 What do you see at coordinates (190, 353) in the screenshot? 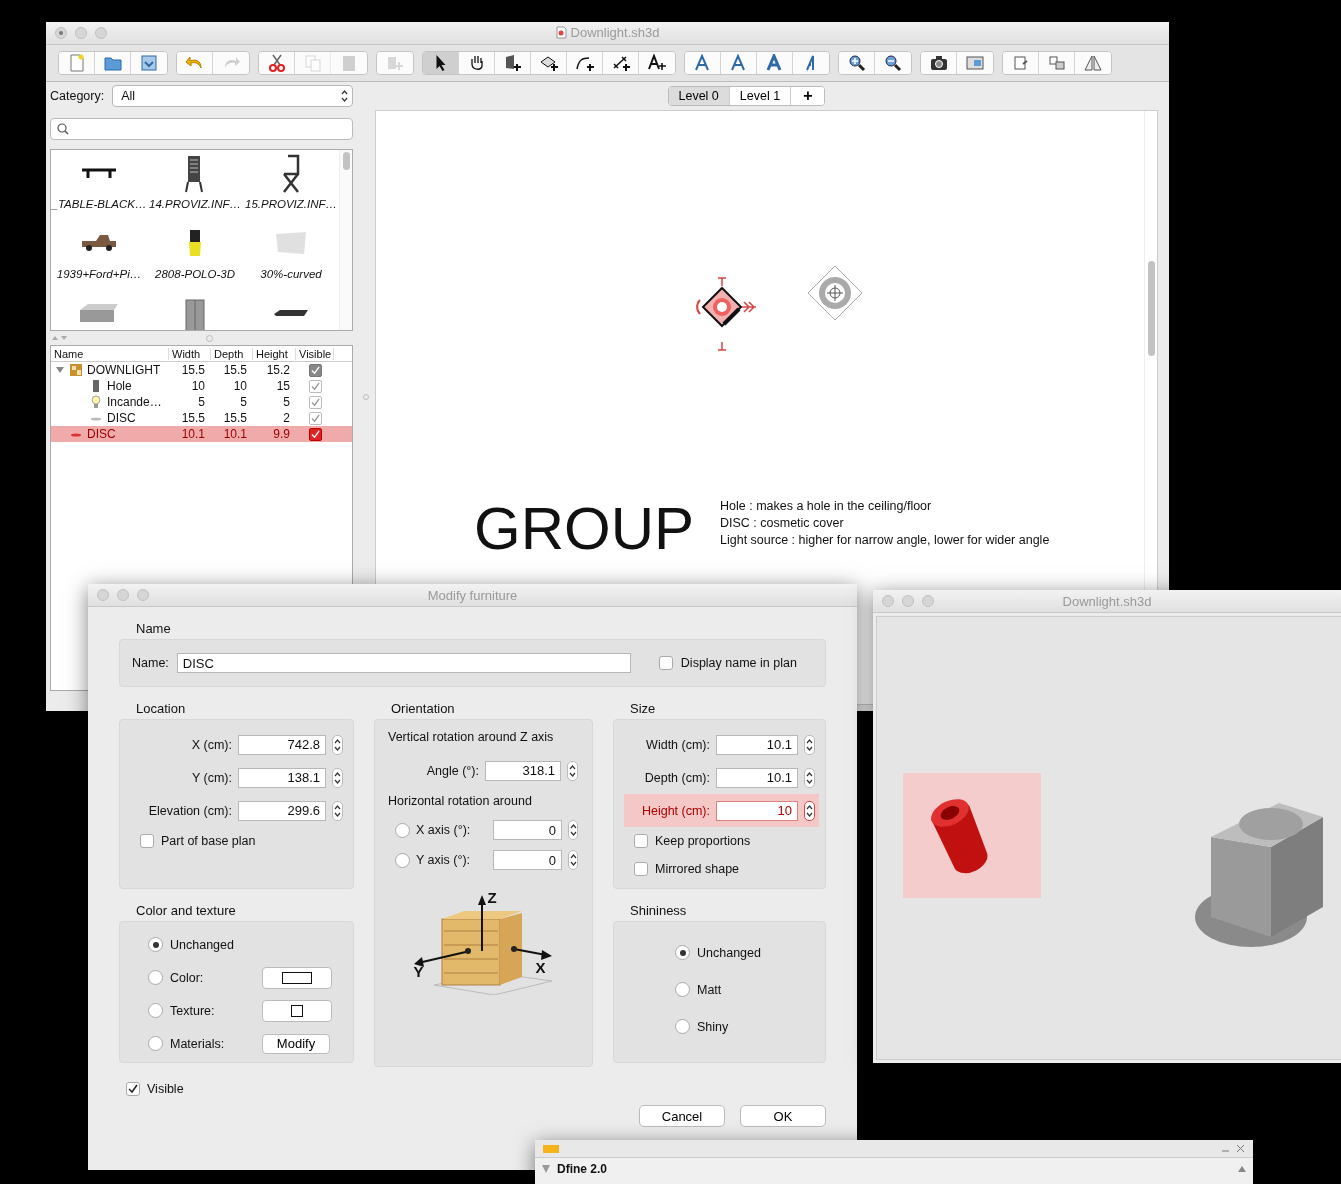
I see `column-header: Width` at bounding box center [190, 353].